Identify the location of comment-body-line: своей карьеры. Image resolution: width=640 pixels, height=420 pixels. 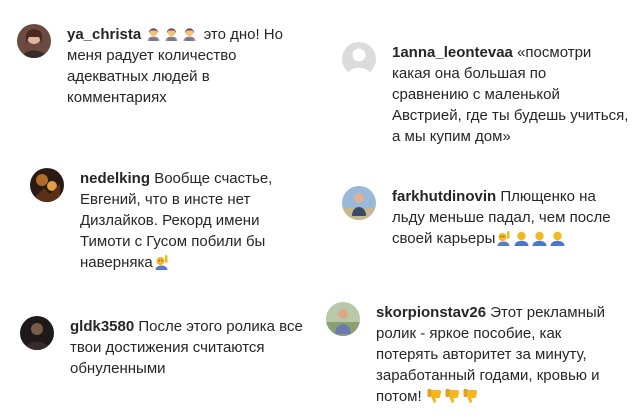
(444, 238).